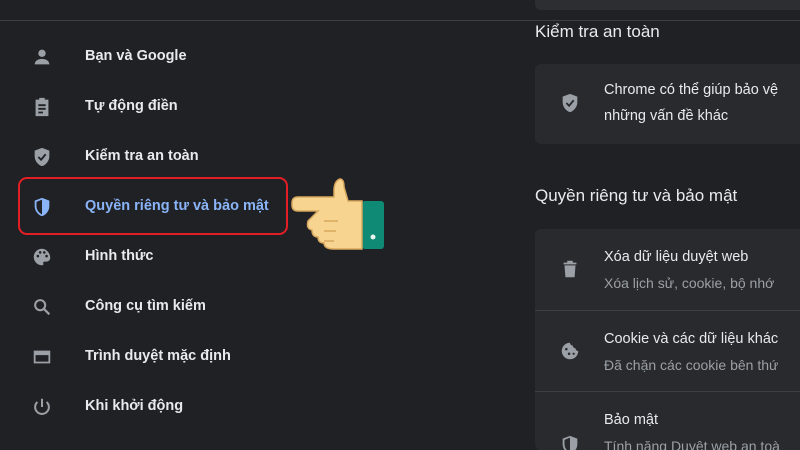  What do you see at coordinates (597, 31) in the screenshot?
I see `safety-check-title: Kiểm tra an toàn` at bounding box center [597, 31].